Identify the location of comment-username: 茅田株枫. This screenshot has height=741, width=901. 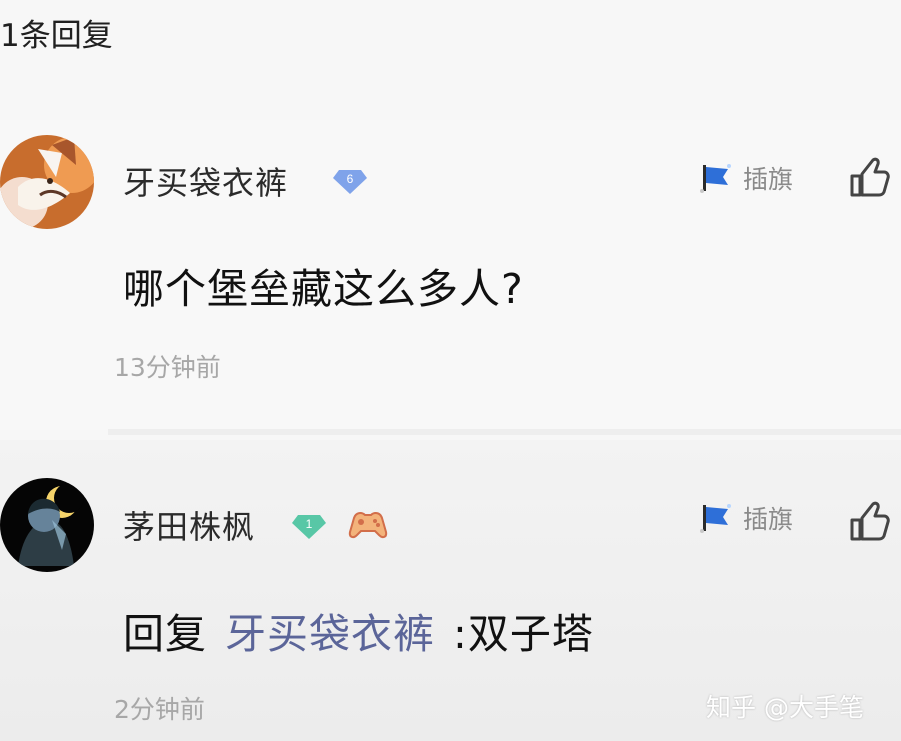
(189, 525).